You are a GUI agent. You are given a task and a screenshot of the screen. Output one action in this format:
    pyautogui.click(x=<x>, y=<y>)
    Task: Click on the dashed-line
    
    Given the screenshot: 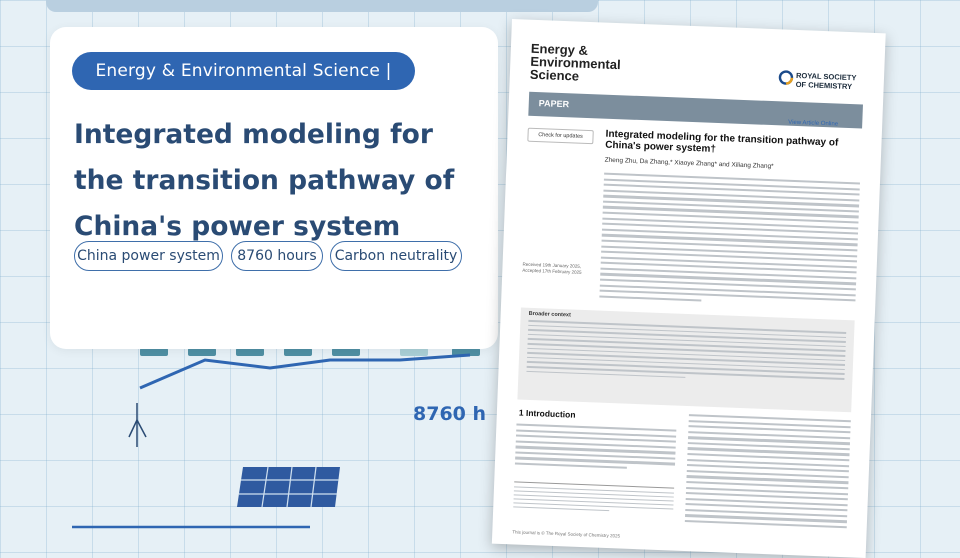 What is the action you would take?
    pyautogui.click(x=310, y=352)
    